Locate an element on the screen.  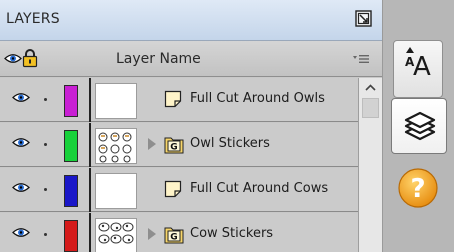
layer-thumbnail-cows is located at coordinates (116, 235).